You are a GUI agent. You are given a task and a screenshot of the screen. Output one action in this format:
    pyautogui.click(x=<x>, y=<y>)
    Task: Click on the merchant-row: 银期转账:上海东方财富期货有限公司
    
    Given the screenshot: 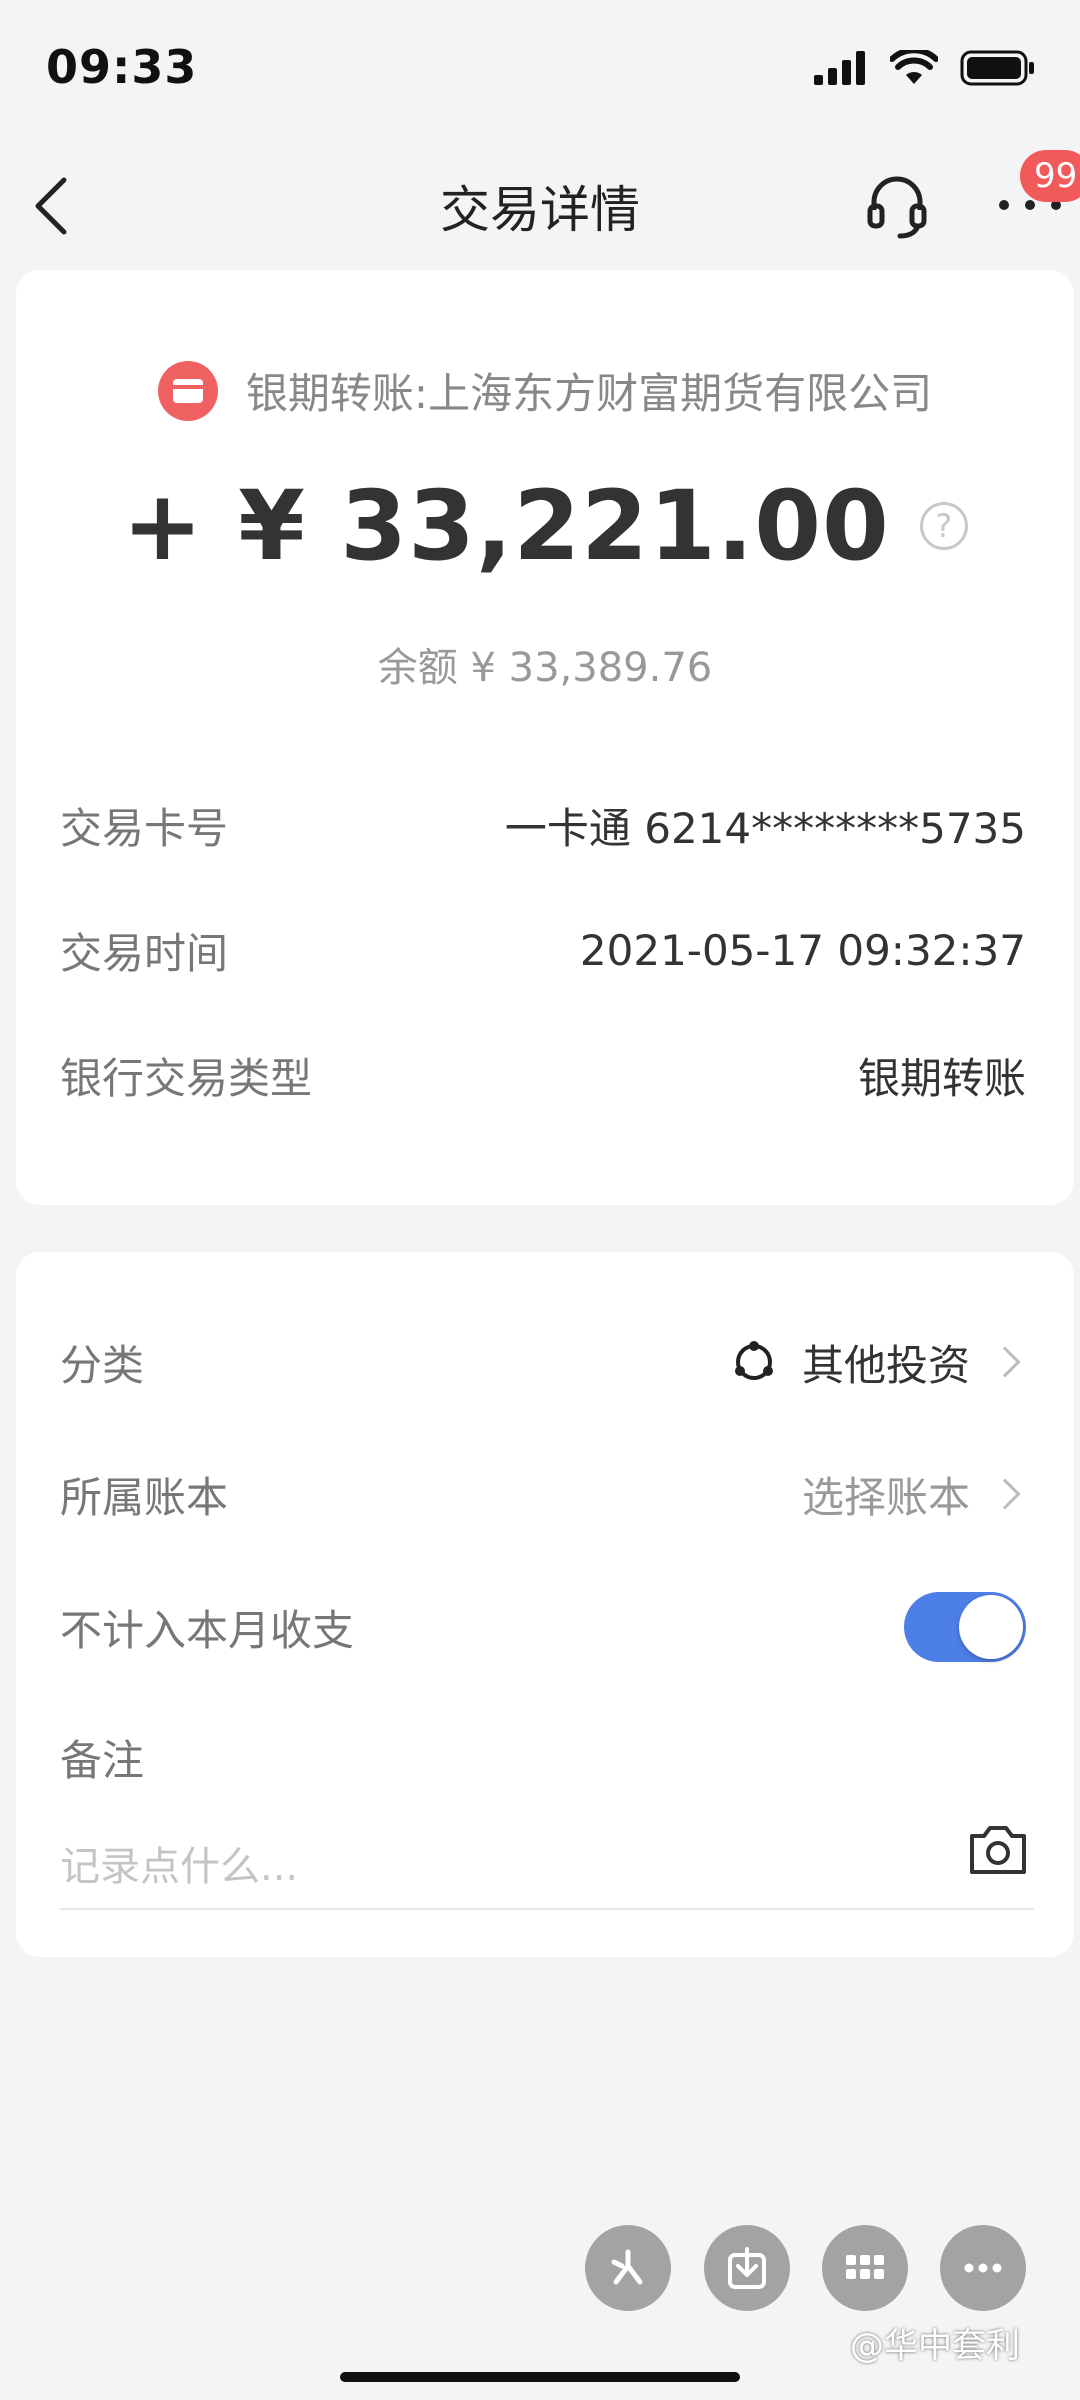 What is the action you would take?
    pyautogui.click(x=545, y=390)
    